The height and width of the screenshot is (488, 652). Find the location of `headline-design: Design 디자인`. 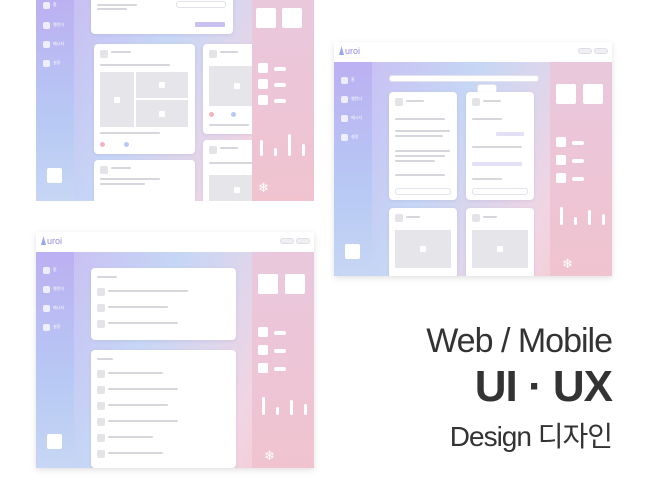

headline-design: Design 디자인 is located at coordinates (531, 436).